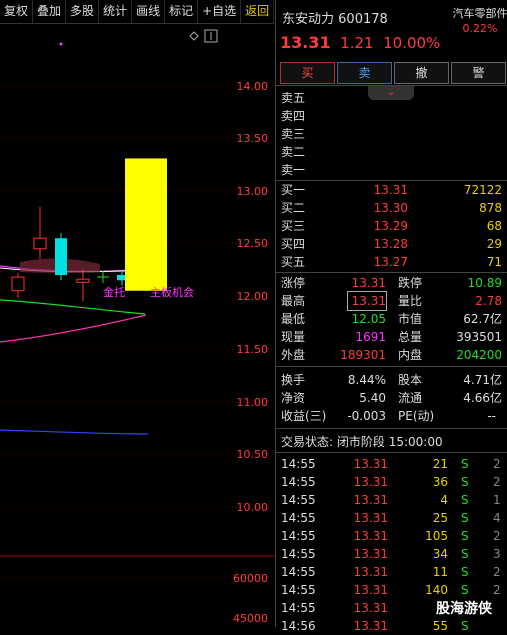 The height and width of the screenshot is (635, 507). Describe the element at coordinates (253, 86) in the screenshot. I see `price-tick-14.00: 14.00` at that location.